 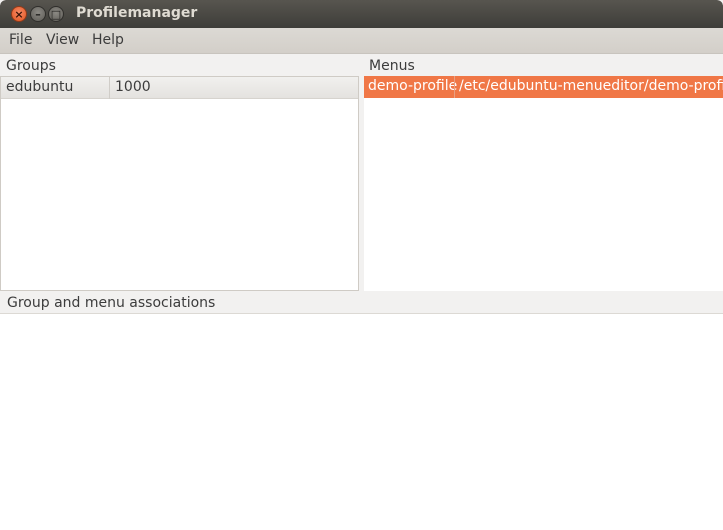 What do you see at coordinates (361, 14) in the screenshot?
I see `title-bar: × – □ Profilemanager` at bounding box center [361, 14].